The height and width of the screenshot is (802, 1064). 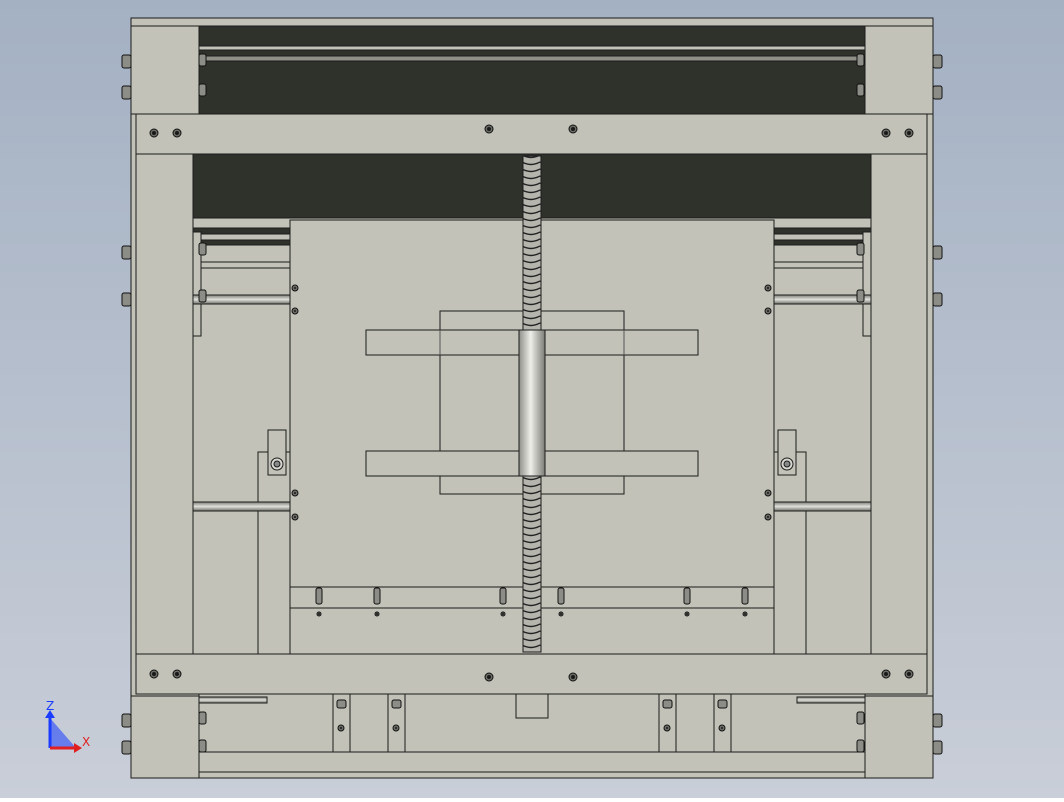 What do you see at coordinates (532, 243) in the screenshot?
I see `lead-screw-upper` at bounding box center [532, 243].